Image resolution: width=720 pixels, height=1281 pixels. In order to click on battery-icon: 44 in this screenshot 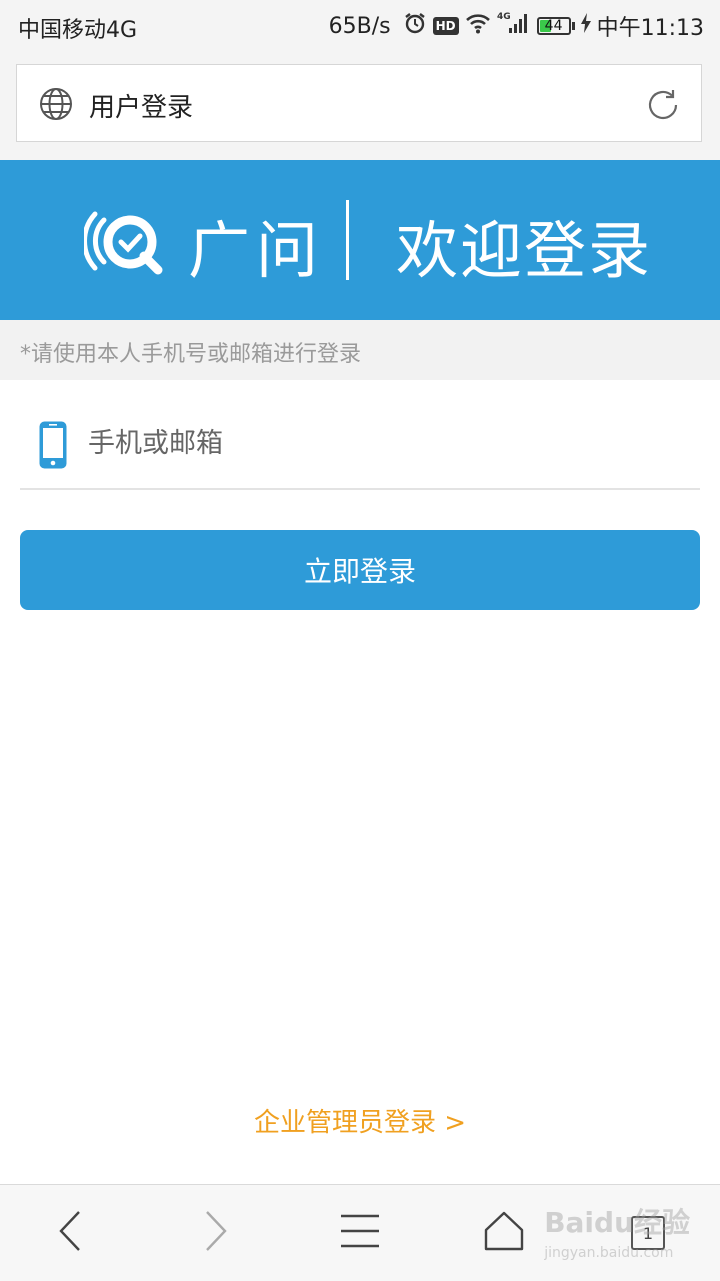, I will do `click(553, 26)`.